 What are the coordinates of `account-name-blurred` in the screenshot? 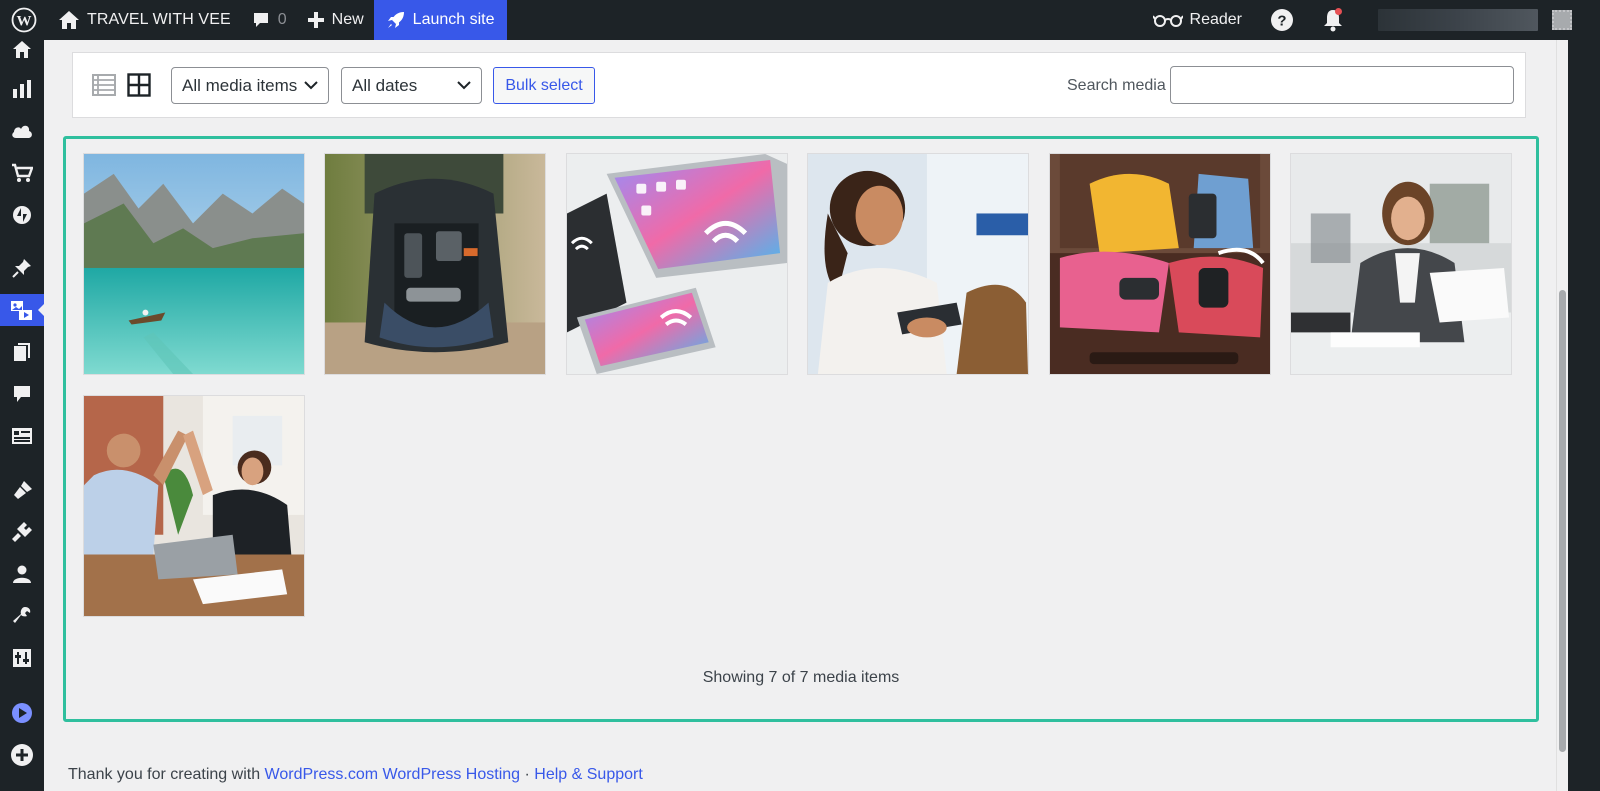 It's located at (1458, 20).